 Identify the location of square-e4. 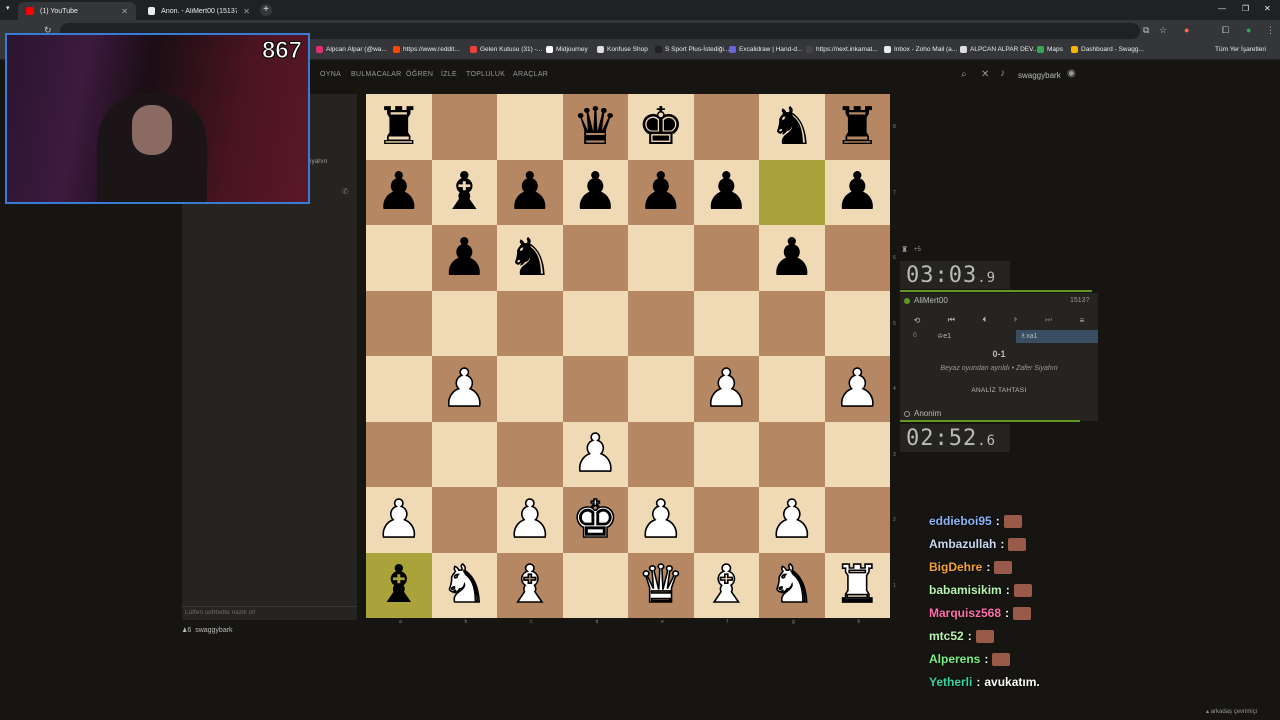
(661, 389).